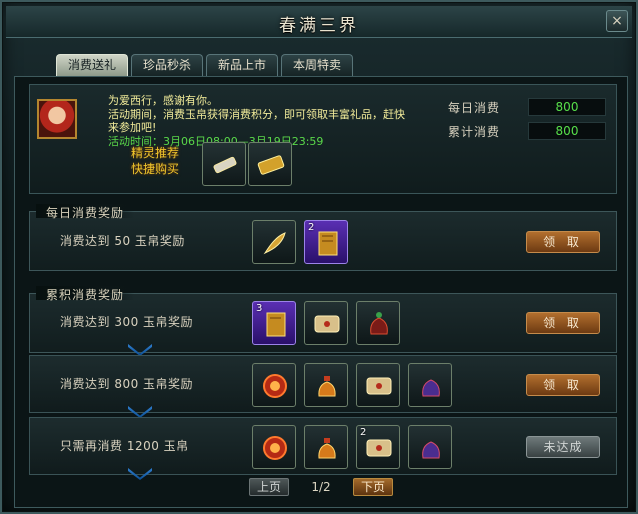 Image resolution: width=638 pixels, height=514 pixels. Describe the element at coordinates (474, 107) in the screenshot. I see `daily-spend-label: 每日消费` at that location.